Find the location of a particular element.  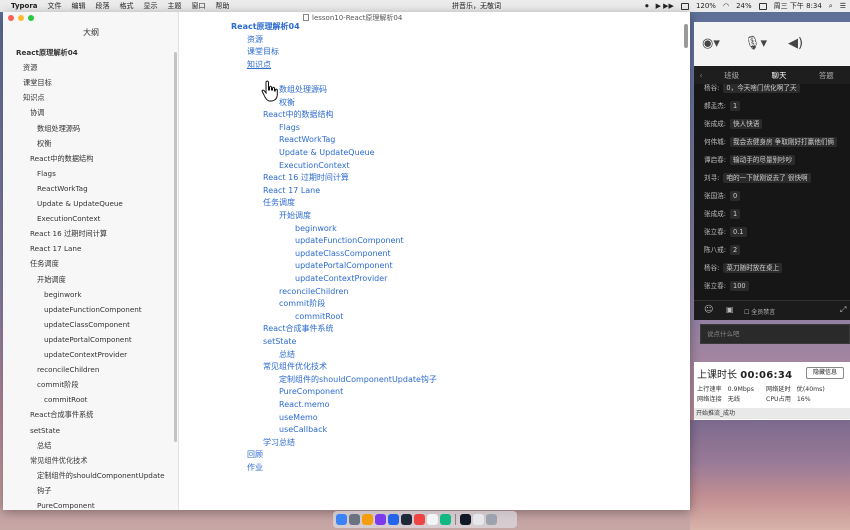

control-center-icon: ☰ is located at coordinates (843, 6).